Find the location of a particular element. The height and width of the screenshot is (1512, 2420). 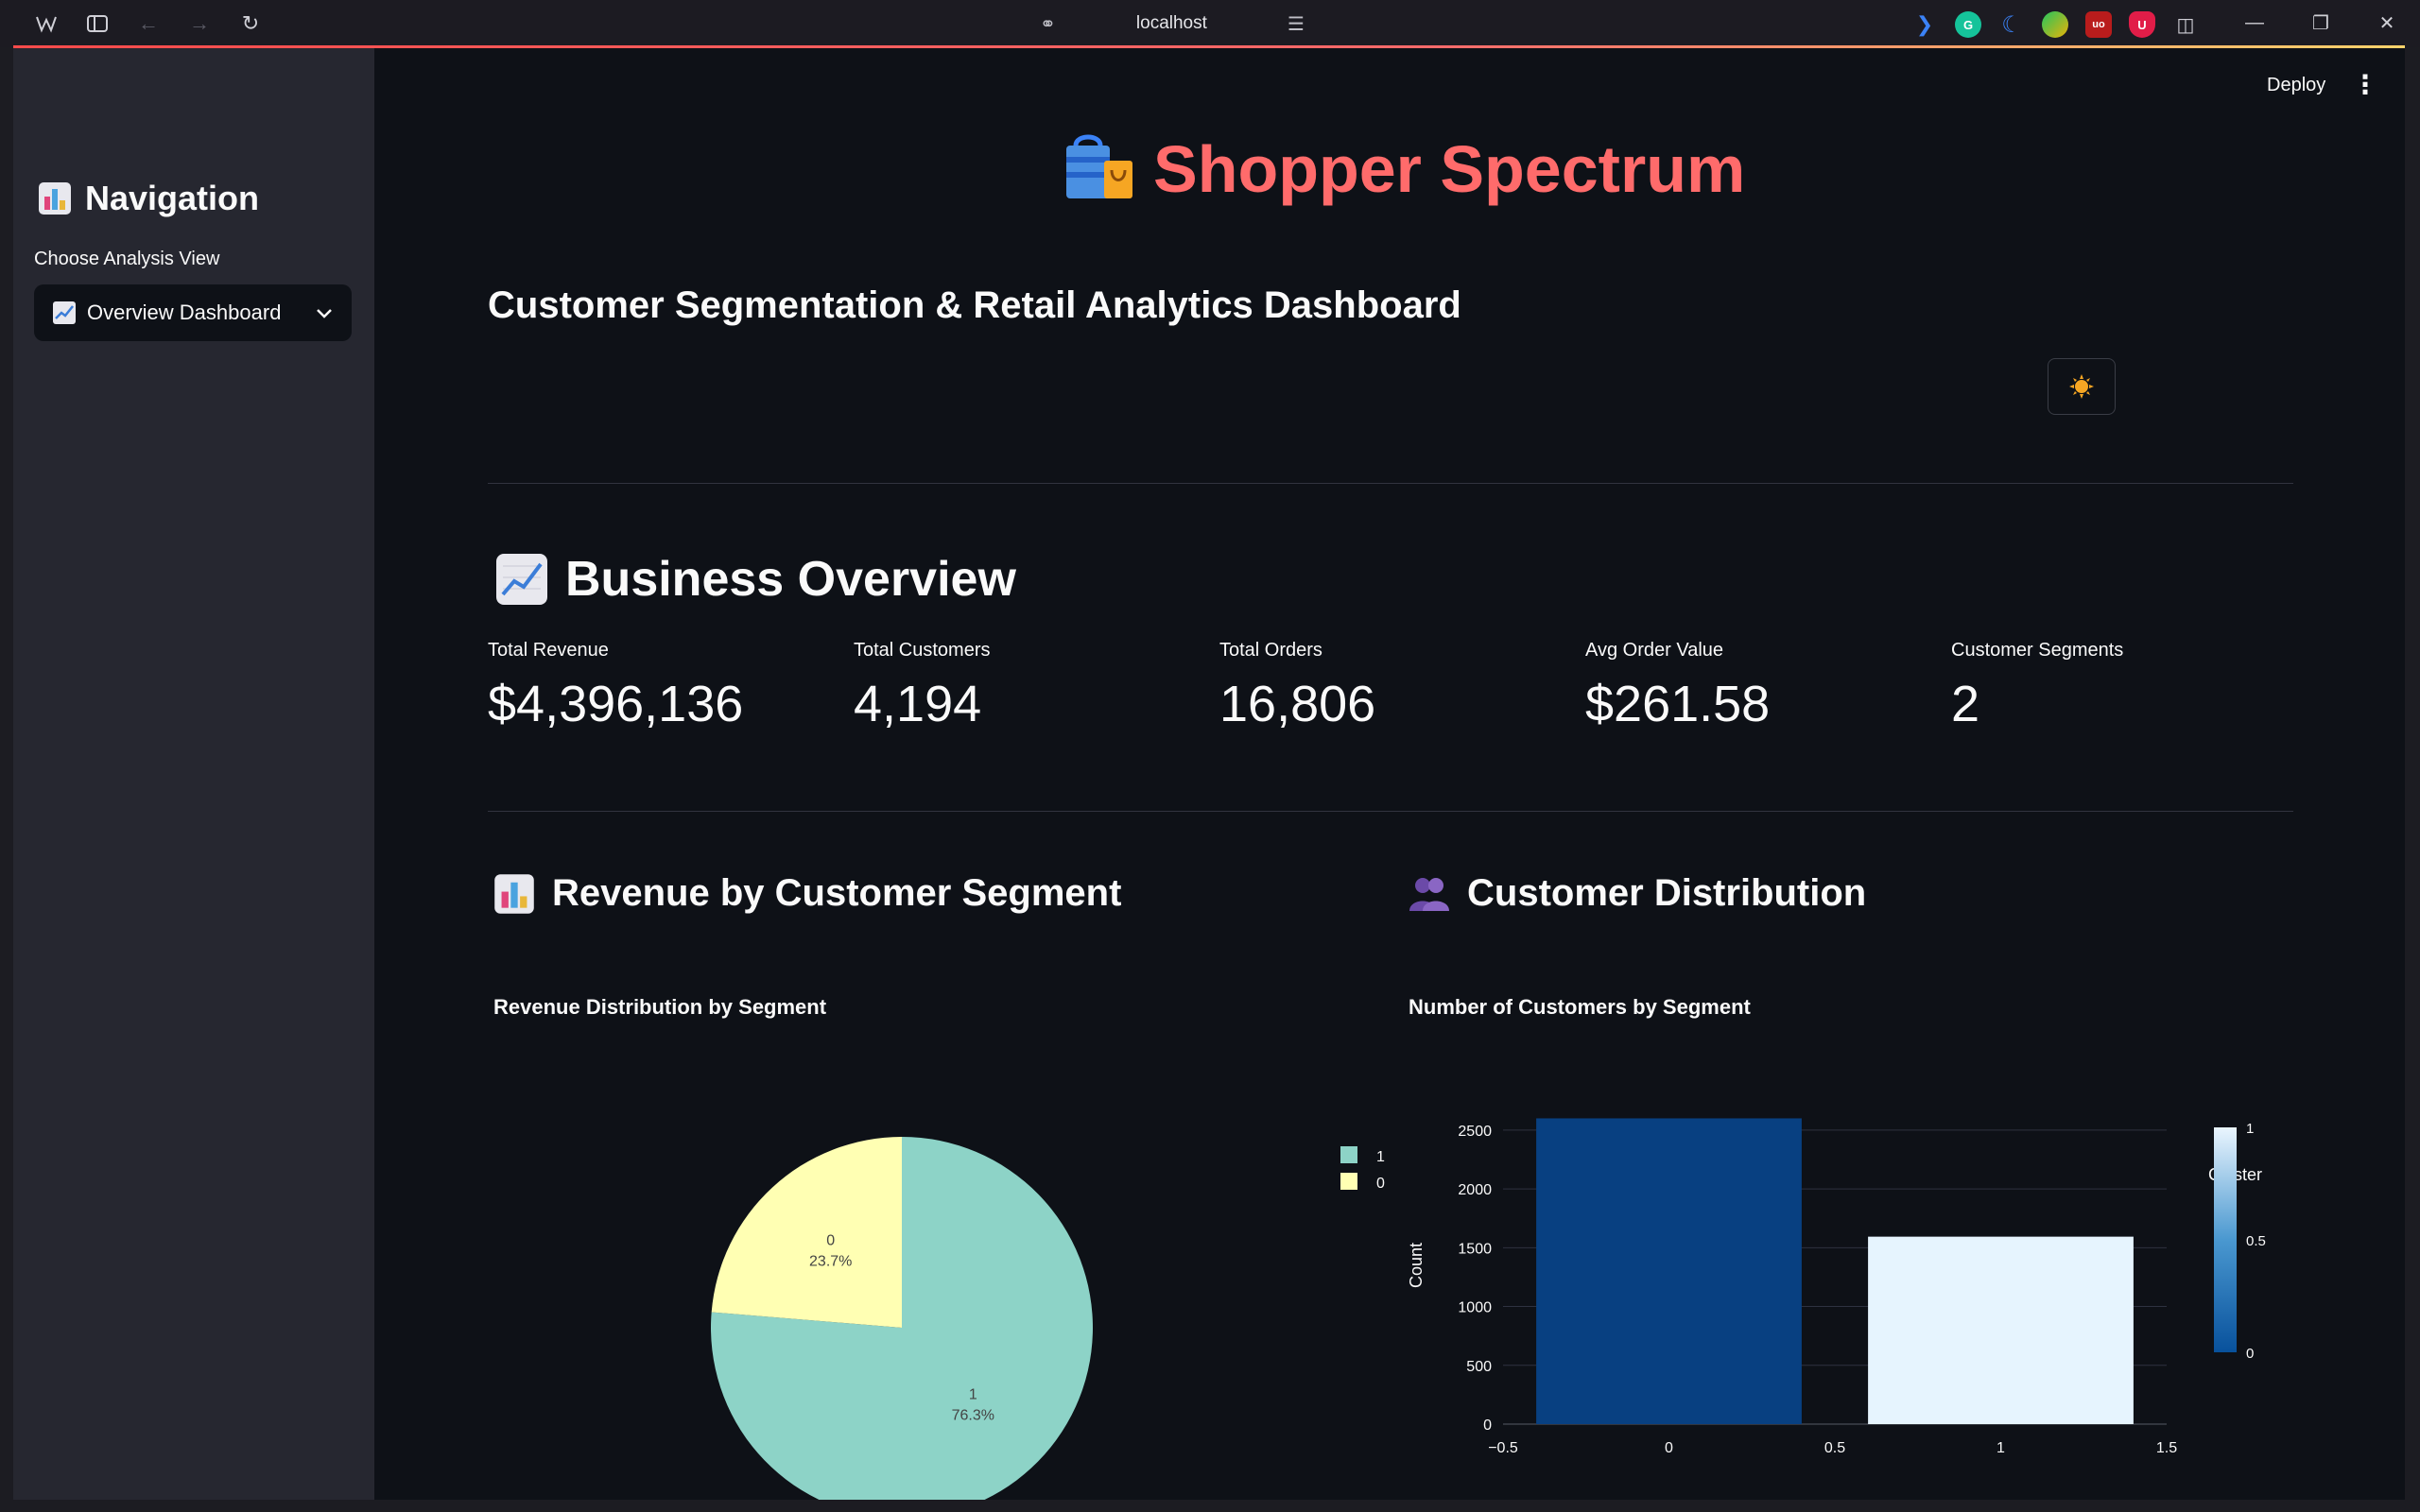

revenue-section-title: Revenue by Customer Segment is located at coordinates (837, 893).